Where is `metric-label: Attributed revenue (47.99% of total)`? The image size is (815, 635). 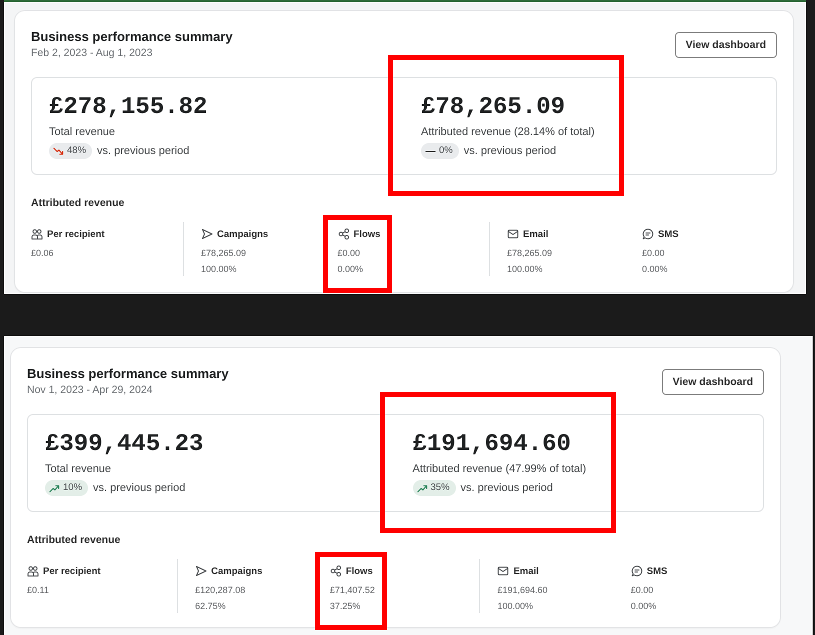
metric-label: Attributed revenue (47.99% of total) is located at coordinates (499, 469).